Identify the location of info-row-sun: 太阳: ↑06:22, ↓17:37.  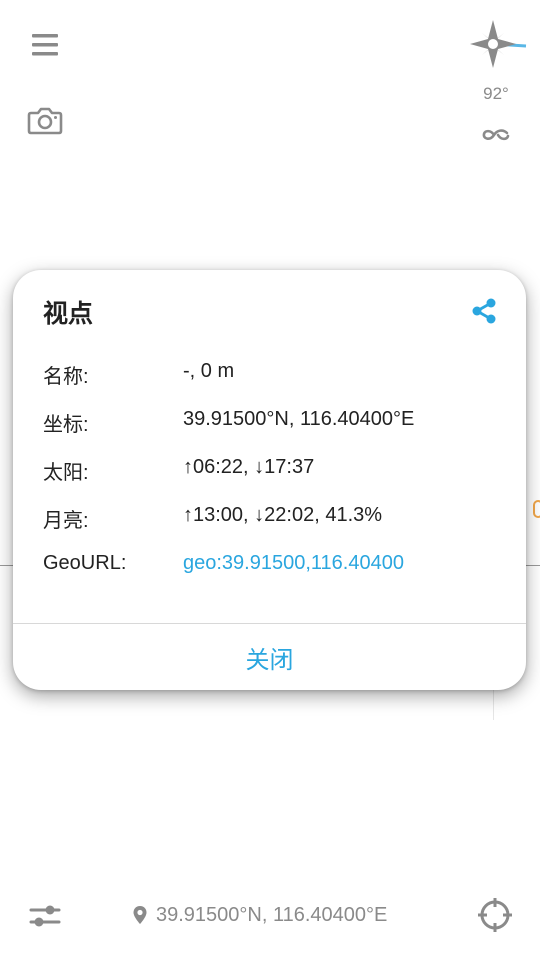
(278, 471).